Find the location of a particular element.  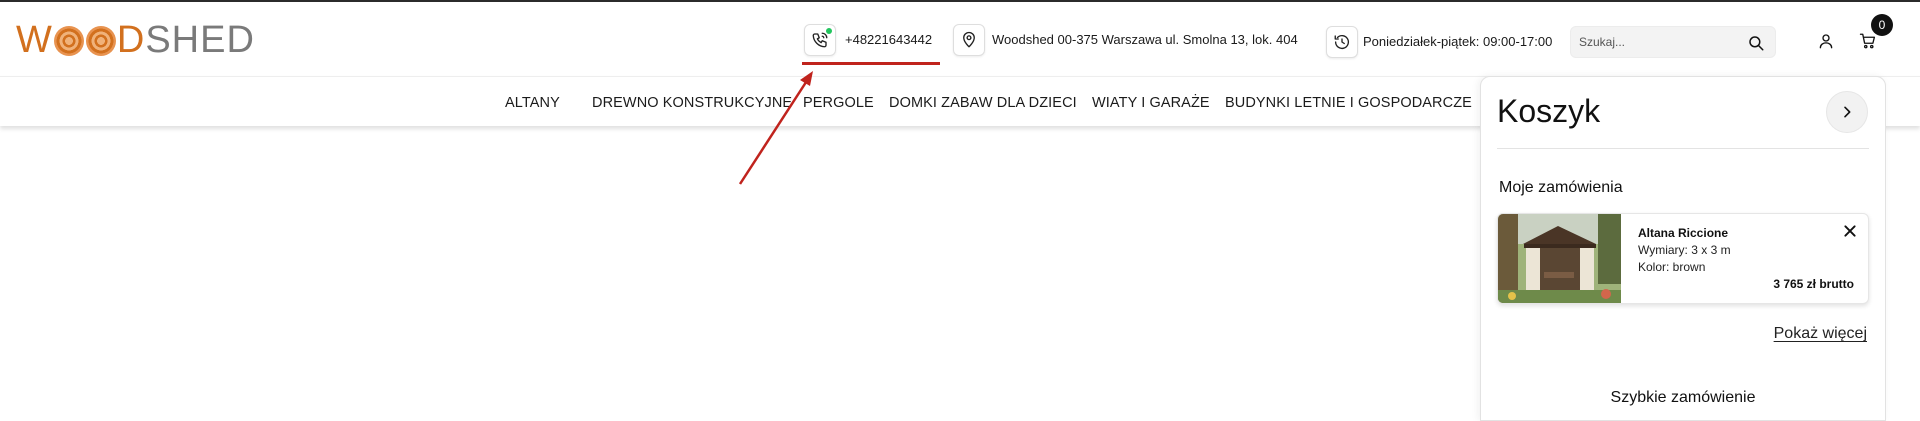

woodshed-logo: W D SHED is located at coordinates (135, 39).